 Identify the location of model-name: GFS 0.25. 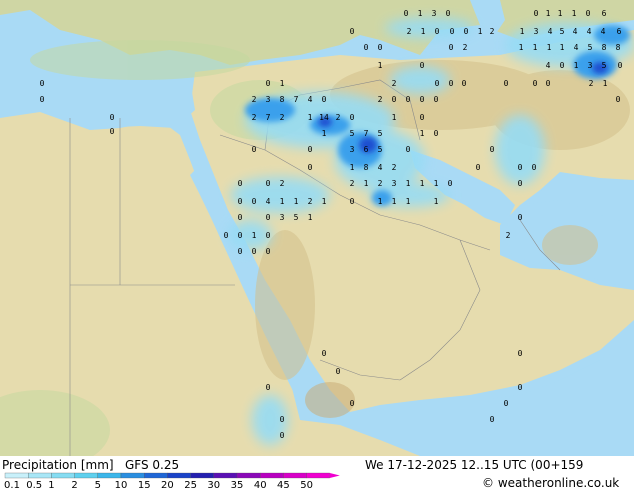
(152, 465).